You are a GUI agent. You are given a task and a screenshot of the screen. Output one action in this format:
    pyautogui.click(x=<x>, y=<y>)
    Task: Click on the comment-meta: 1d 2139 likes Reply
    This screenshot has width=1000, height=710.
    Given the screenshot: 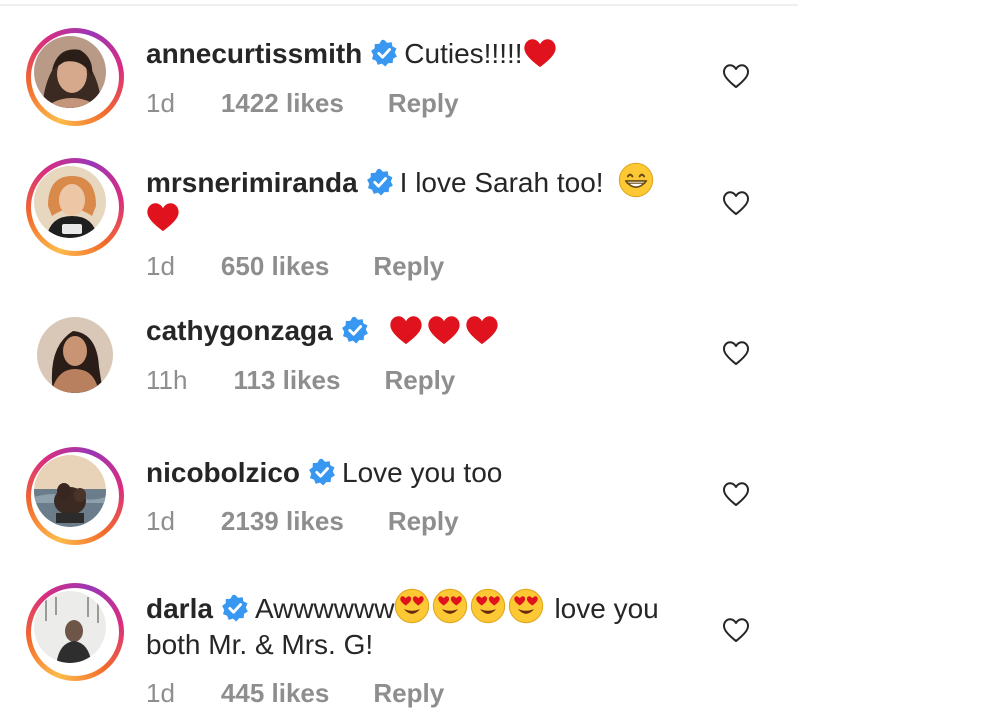 What is the action you would take?
    pyautogui.click(x=302, y=521)
    